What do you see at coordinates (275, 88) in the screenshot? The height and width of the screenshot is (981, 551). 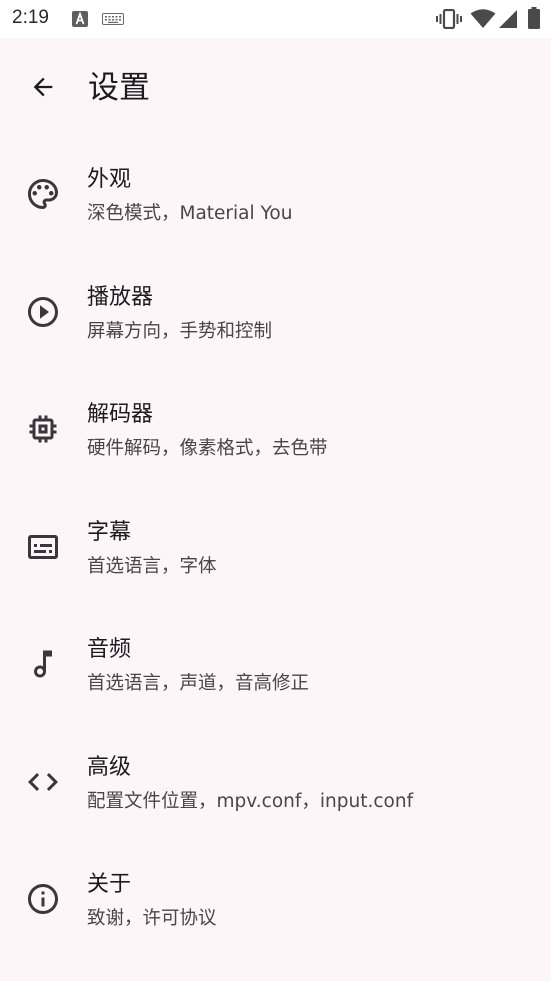 I see `app-bar: 设置` at bounding box center [275, 88].